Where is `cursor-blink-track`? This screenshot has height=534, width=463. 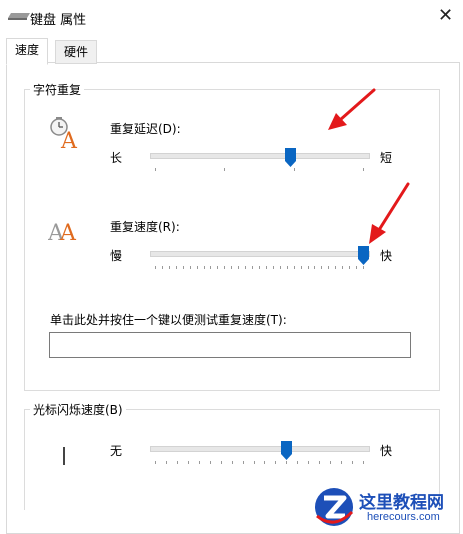 cursor-blink-track is located at coordinates (260, 449).